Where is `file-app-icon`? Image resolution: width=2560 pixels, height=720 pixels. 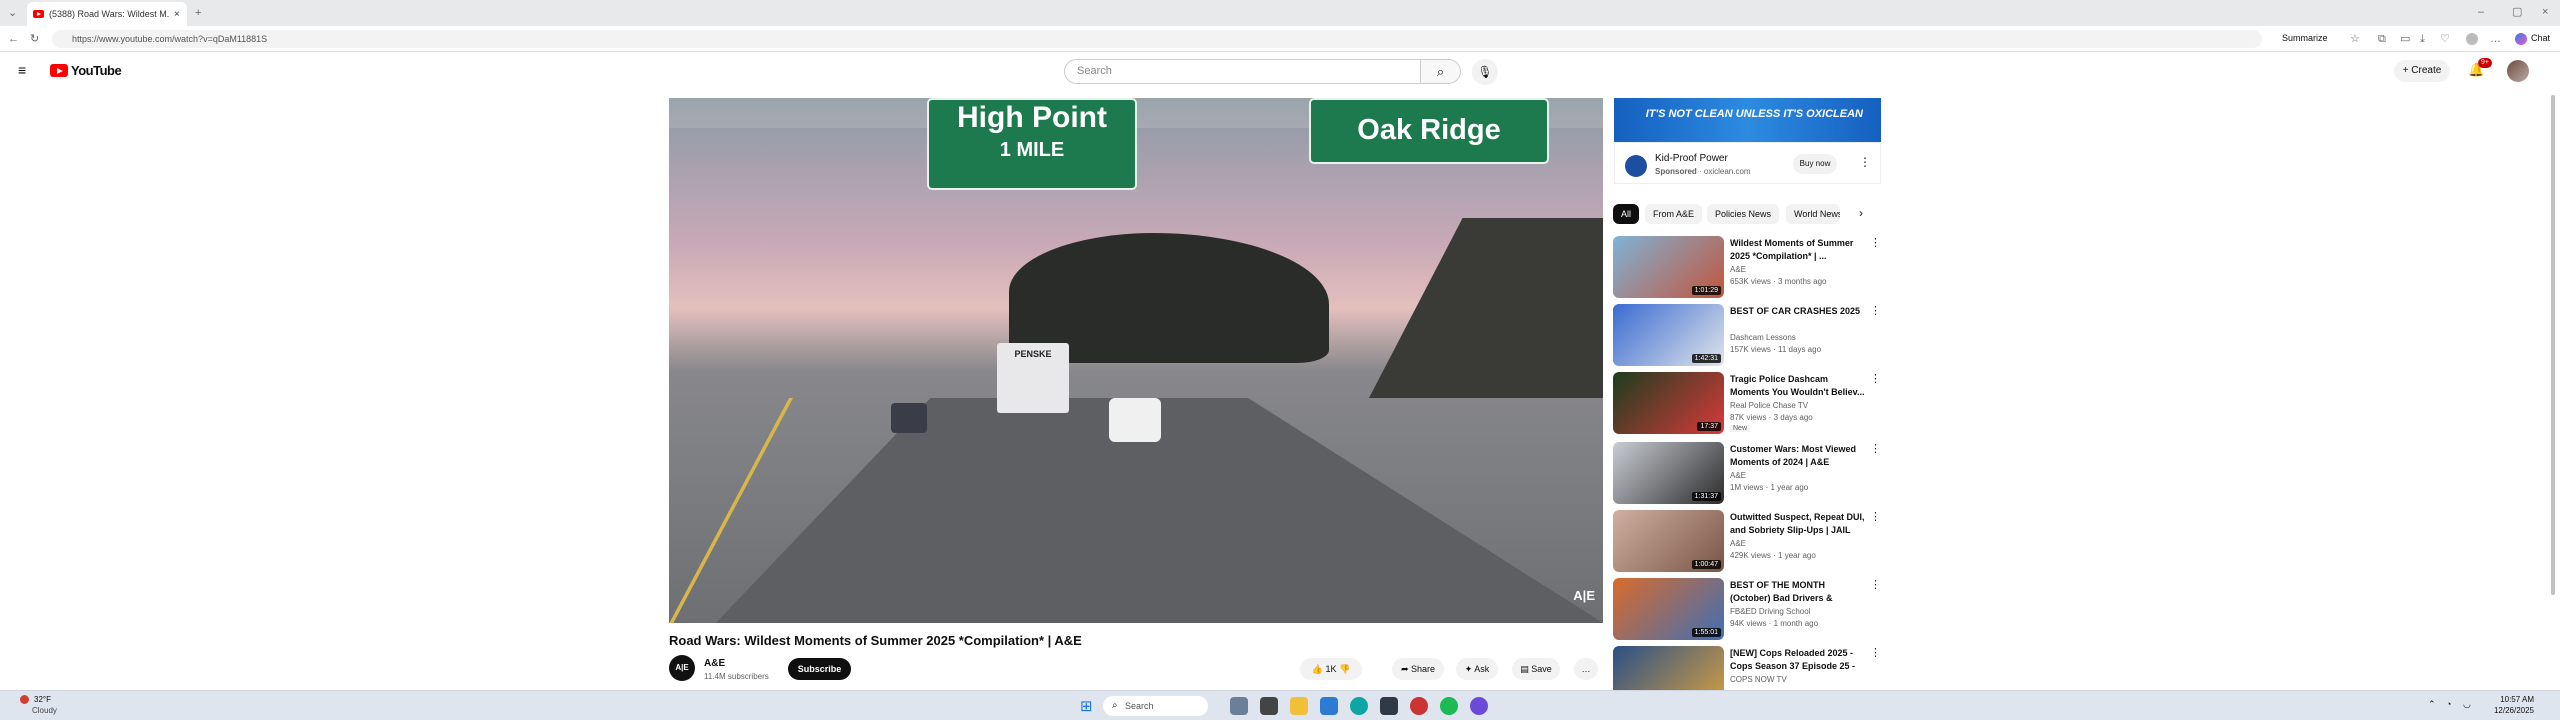 file-app-icon is located at coordinates (1269, 706).